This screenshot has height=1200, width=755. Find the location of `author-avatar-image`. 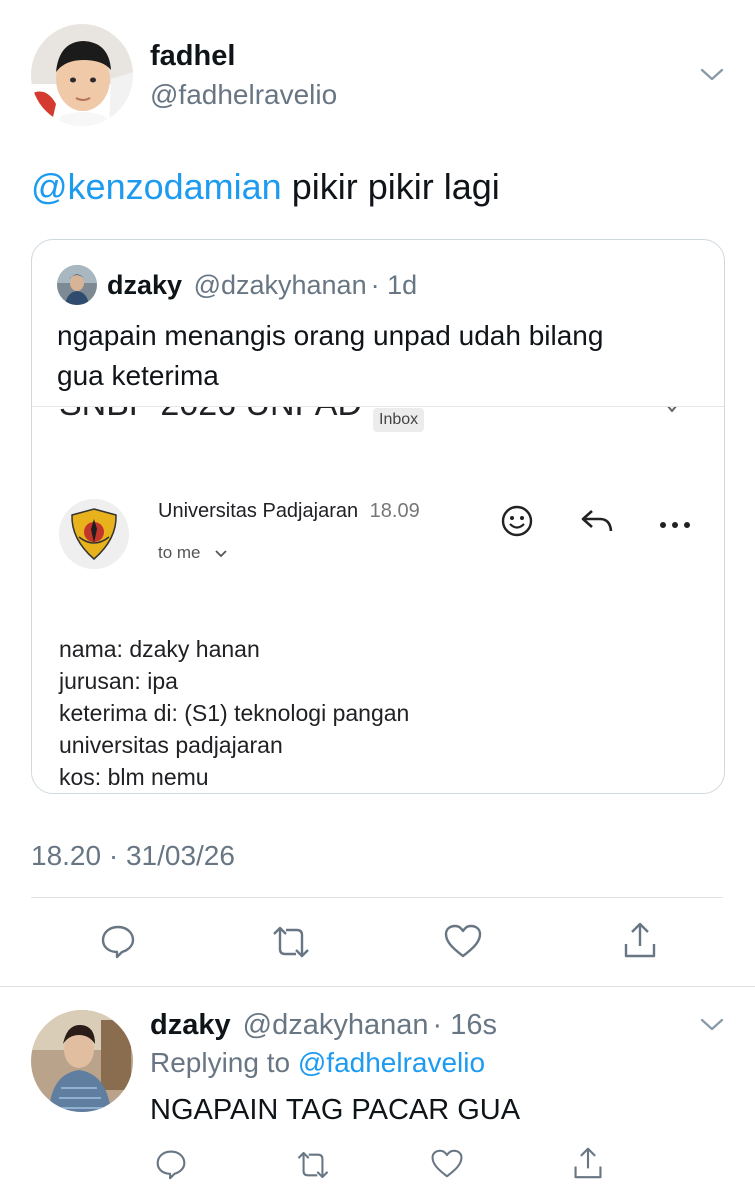

author-avatar-image is located at coordinates (82, 75).